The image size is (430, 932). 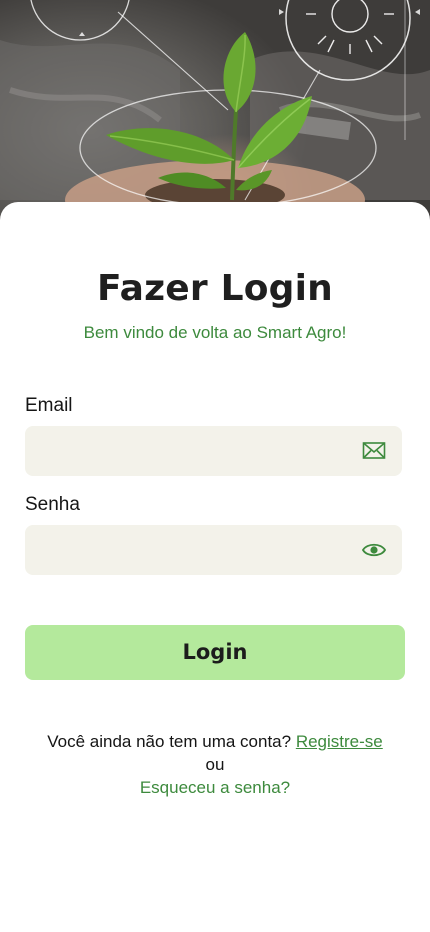 What do you see at coordinates (190, 550) in the screenshot?
I see `password-input` at bounding box center [190, 550].